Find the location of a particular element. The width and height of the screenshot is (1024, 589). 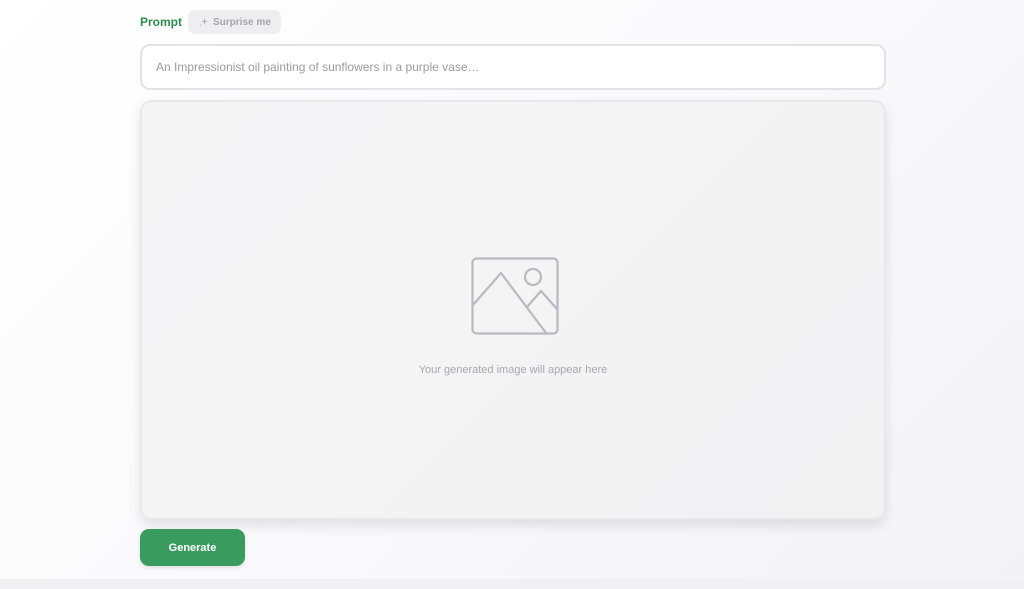

surprise-me-label: Surprise me is located at coordinates (242, 22).